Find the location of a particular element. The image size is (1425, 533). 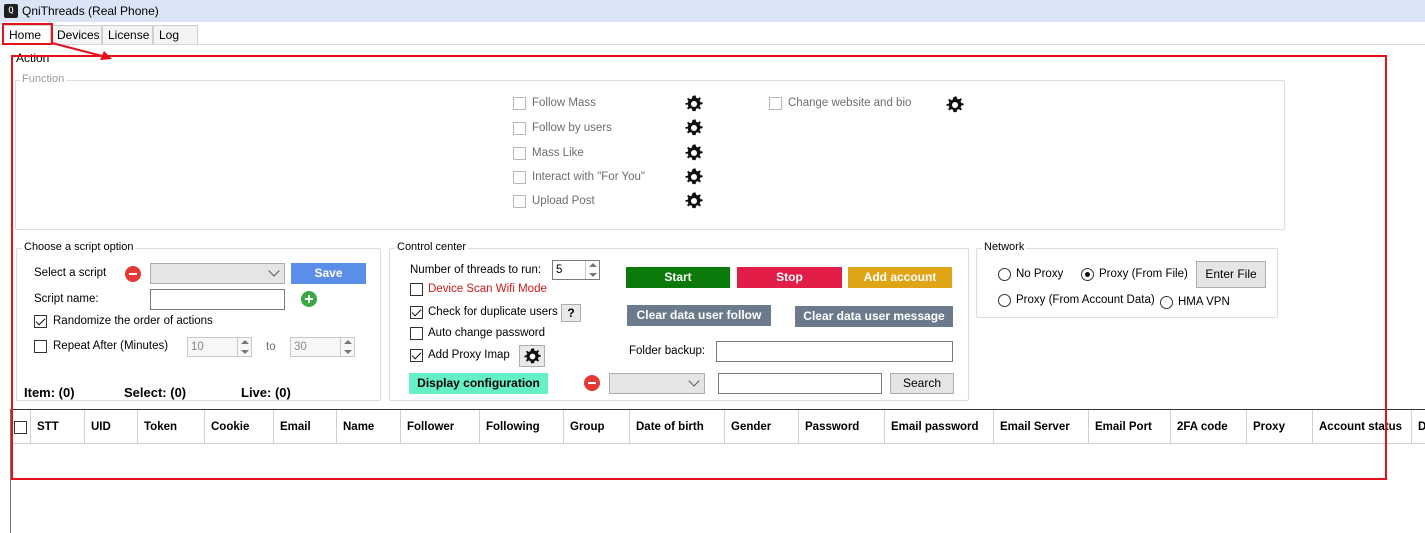

window-title: QniThreads (Real Phone) is located at coordinates (90, 11).